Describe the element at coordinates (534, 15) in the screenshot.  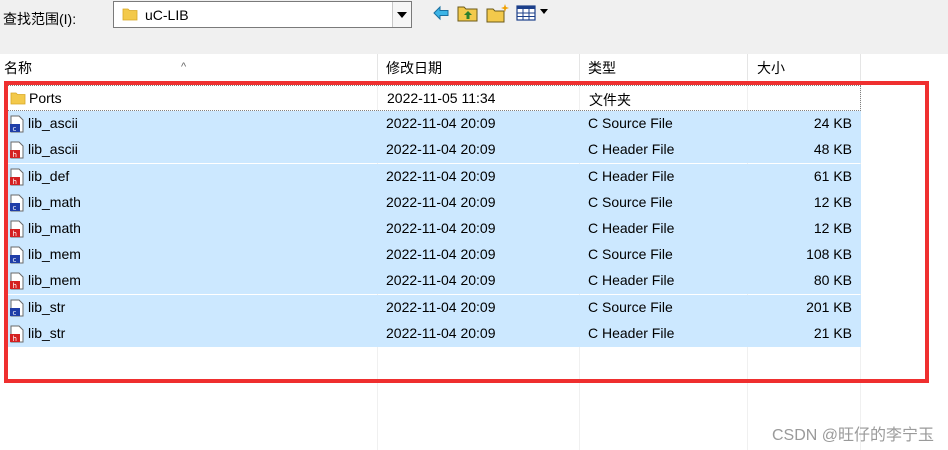
I see `view-menu-icon` at that location.